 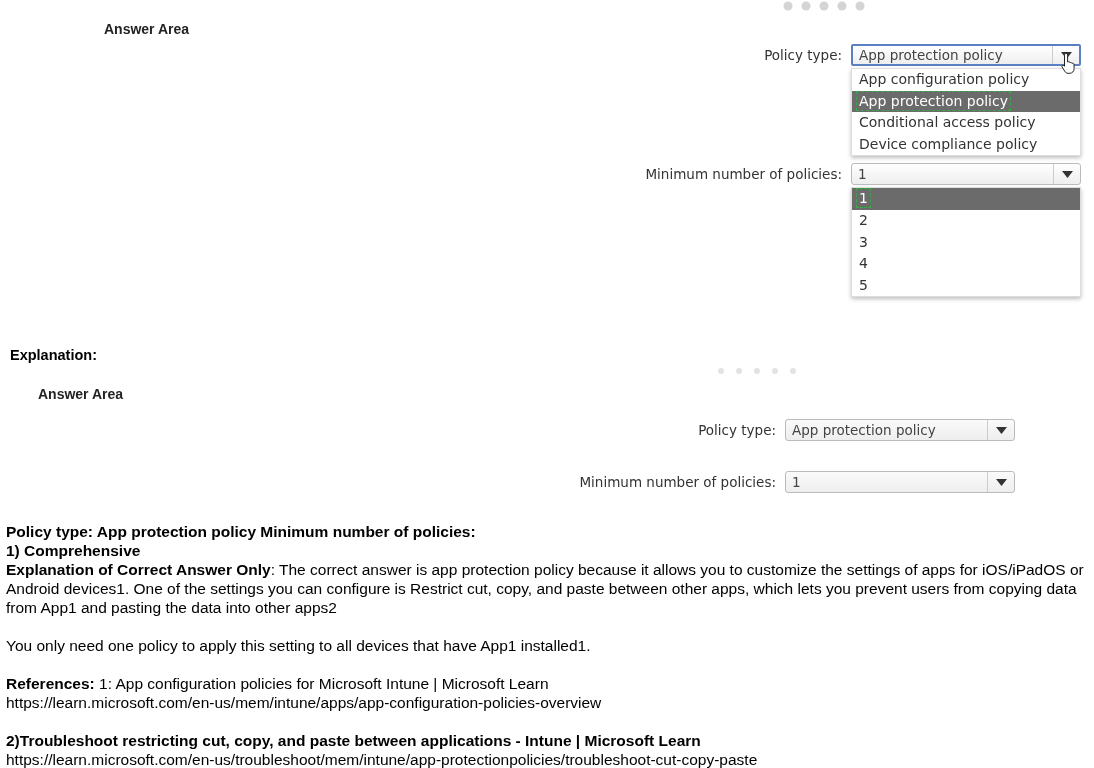 I want to click on explanation-text: 2)Troubleshoot restricting cut, copy, and paste between applications - Intune | Microsoft Learn, so click(x=354, y=740).